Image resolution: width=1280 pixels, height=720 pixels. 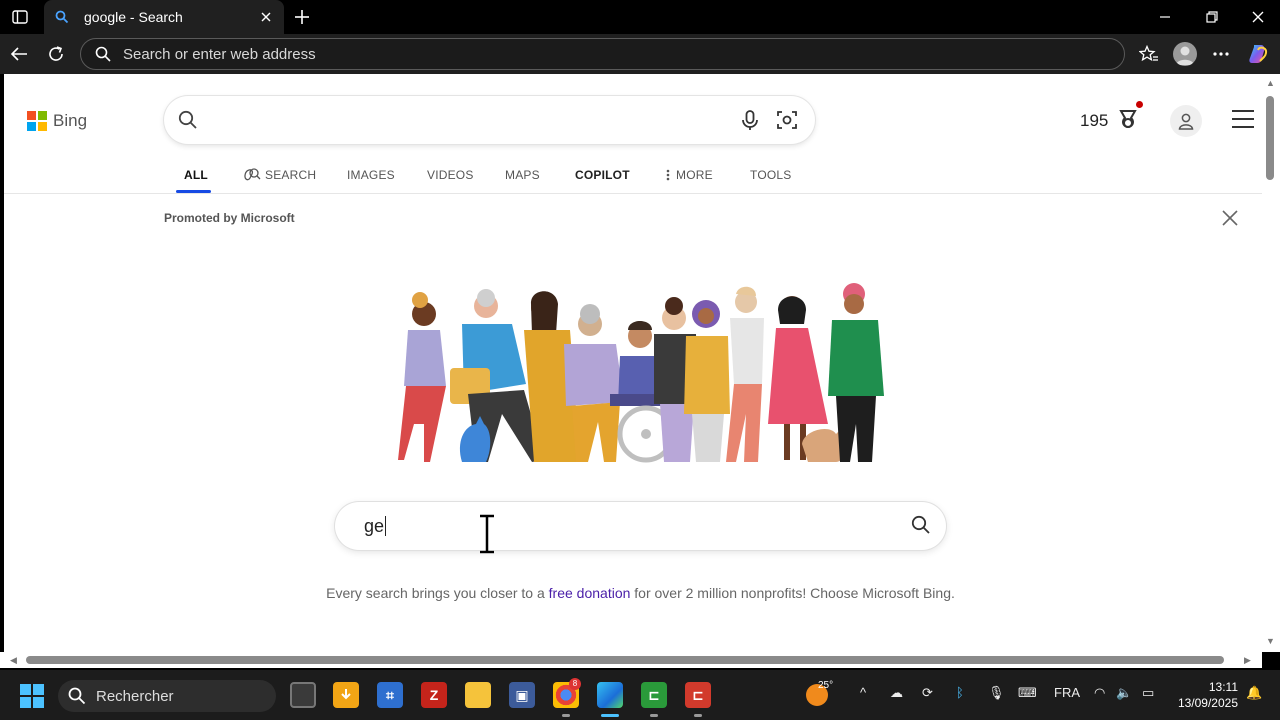 What do you see at coordinates (1223, 687) in the screenshot?
I see `clock-time: 13:11` at bounding box center [1223, 687].